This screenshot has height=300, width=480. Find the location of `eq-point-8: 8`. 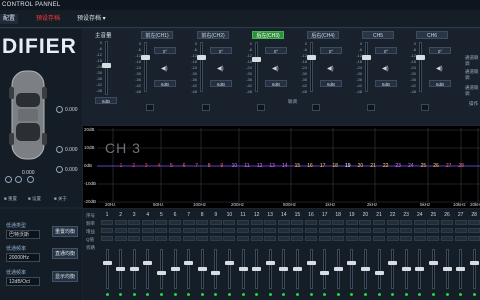

eq-point-8: 8 is located at coordinates (209, 166).